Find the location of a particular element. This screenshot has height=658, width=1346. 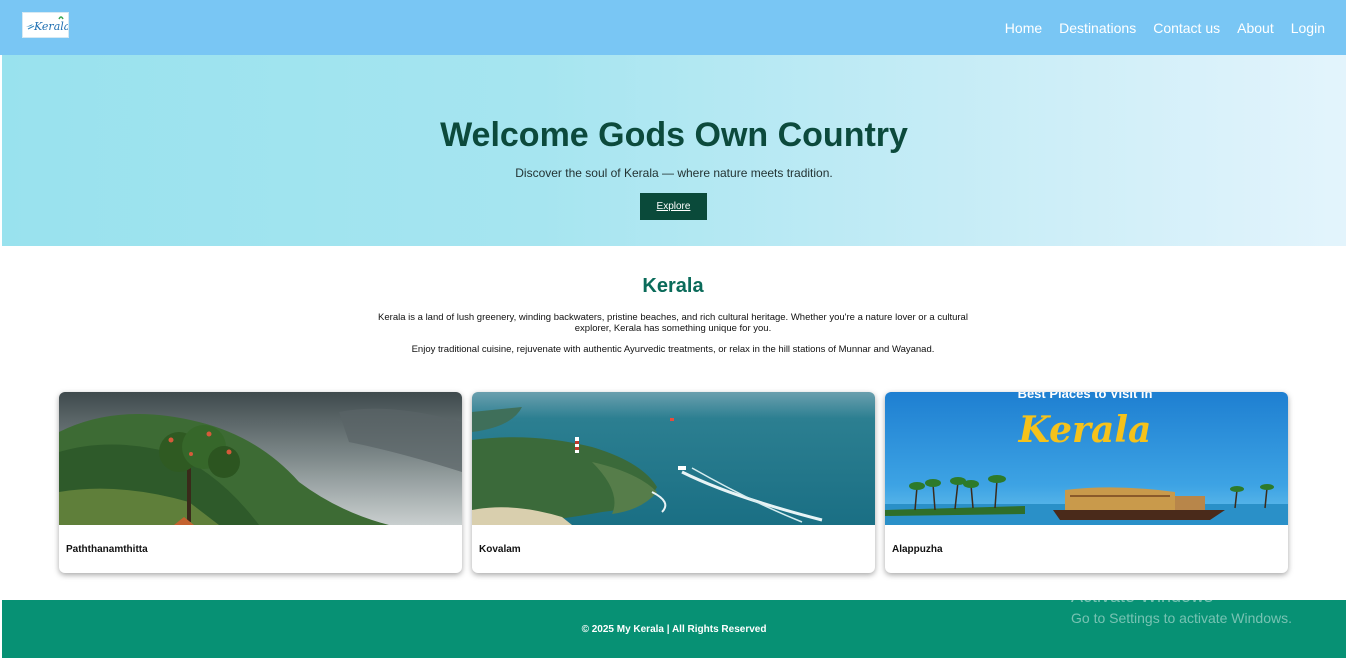

logo-text: Kerala is located at coordinates (50, 26).